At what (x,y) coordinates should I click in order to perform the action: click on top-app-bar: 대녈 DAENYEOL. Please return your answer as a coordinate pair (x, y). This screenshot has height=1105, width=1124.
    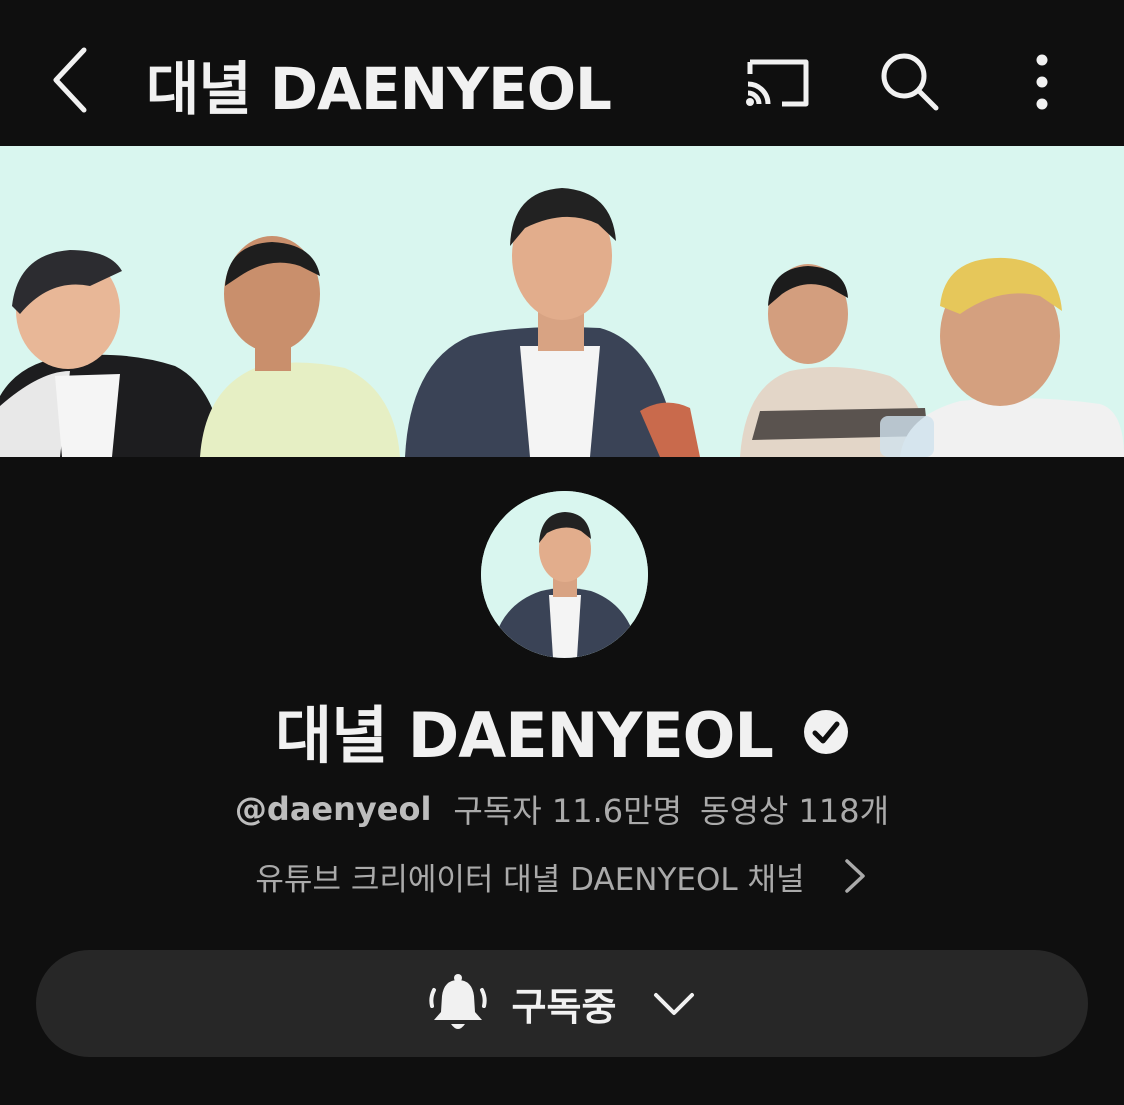
    Looking at the image, I should click on (562, 73).